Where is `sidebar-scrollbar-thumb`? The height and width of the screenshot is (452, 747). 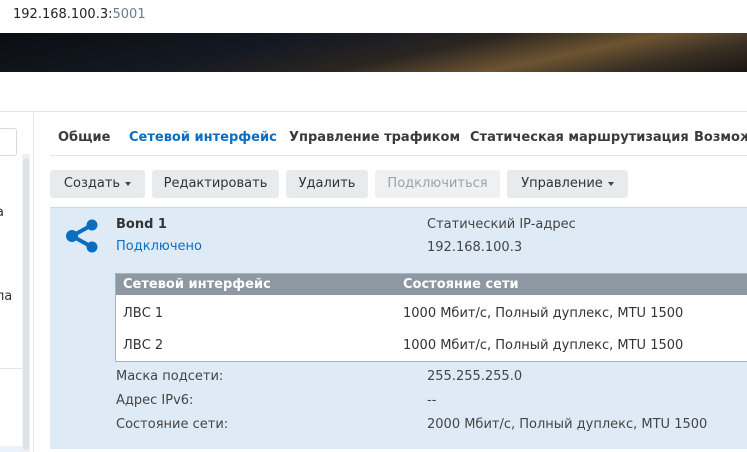 sidebar-scrollbar-thumb is located at coordinates (26, 304).